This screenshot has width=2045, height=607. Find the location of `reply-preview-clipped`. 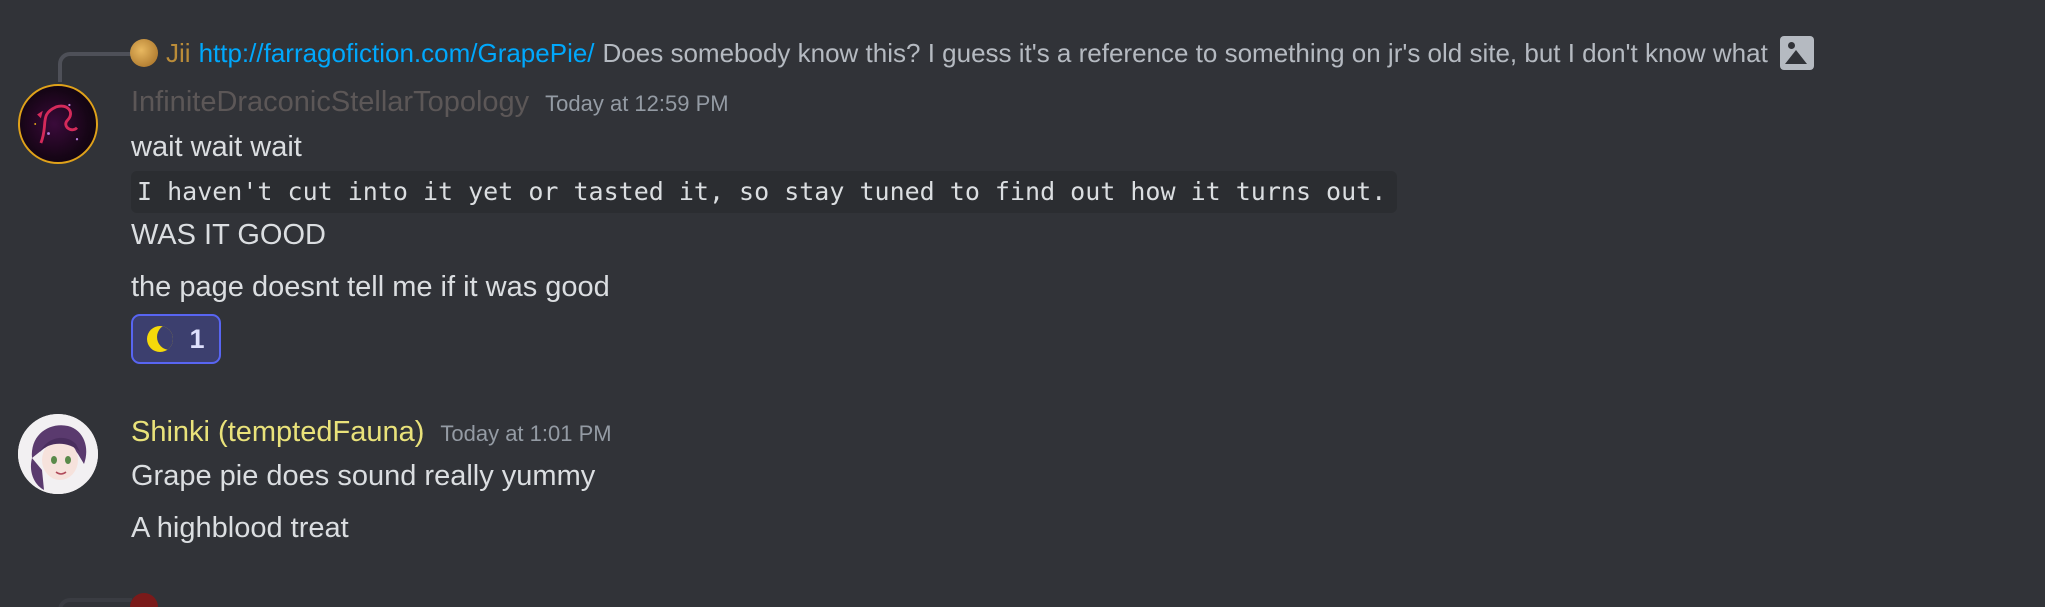

reply-preview-clipped is located at coordinates (148, 599).